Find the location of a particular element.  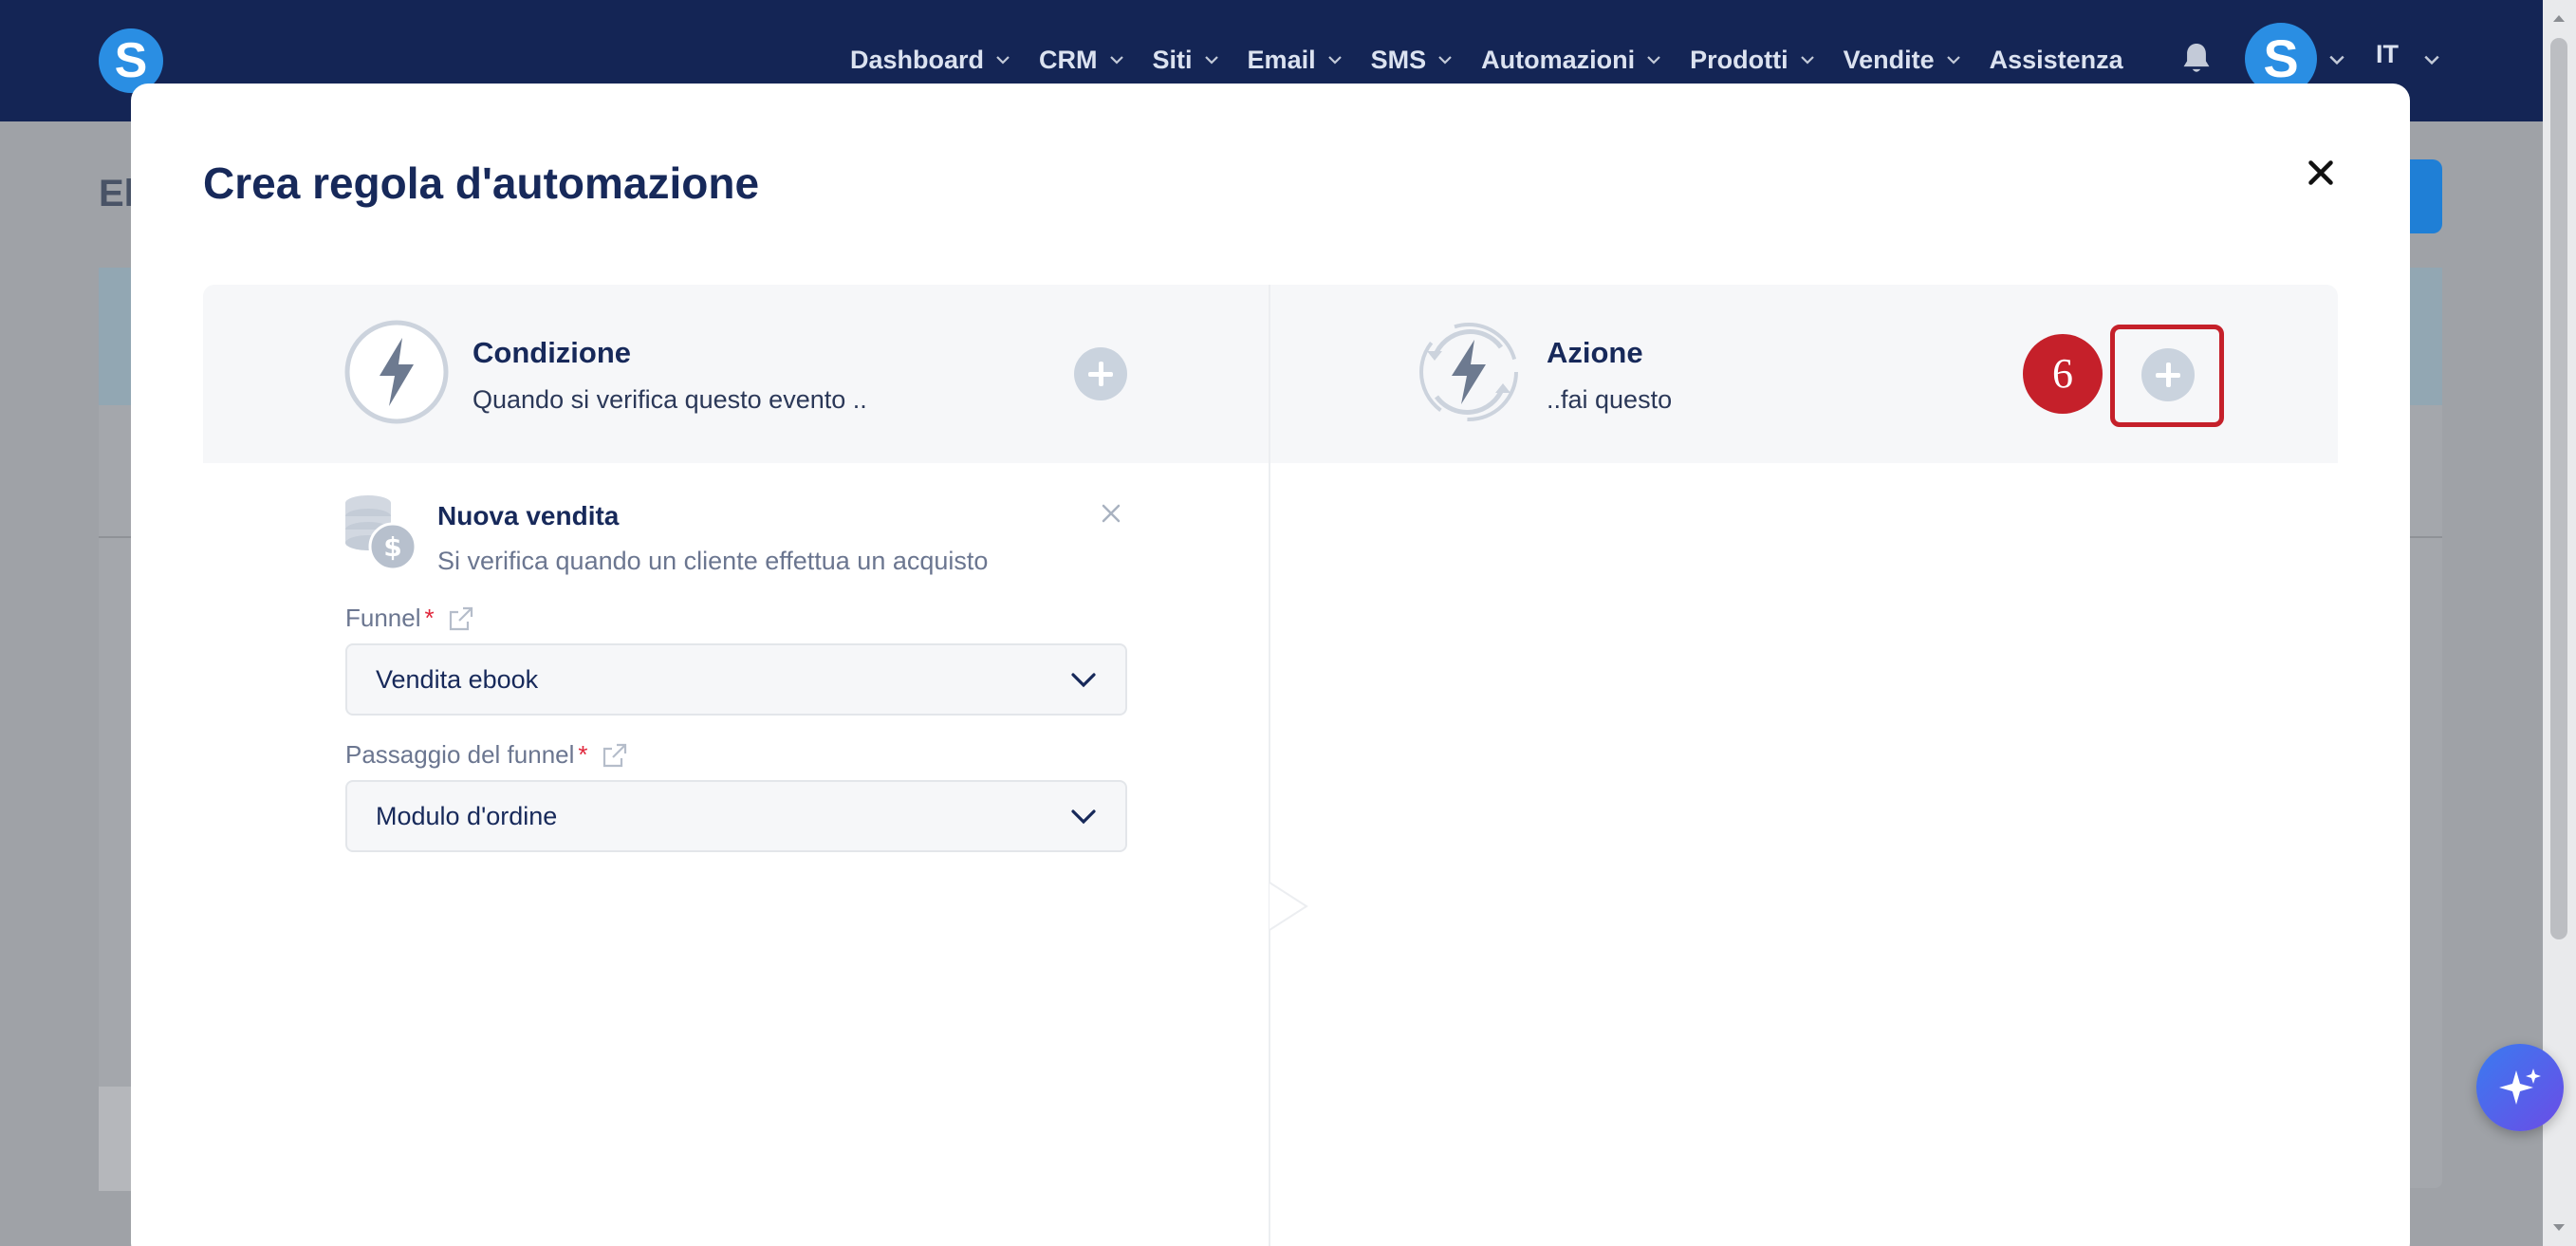

funnel-step-label: Passaggio del funnel * is located at coordinates (486, 755).